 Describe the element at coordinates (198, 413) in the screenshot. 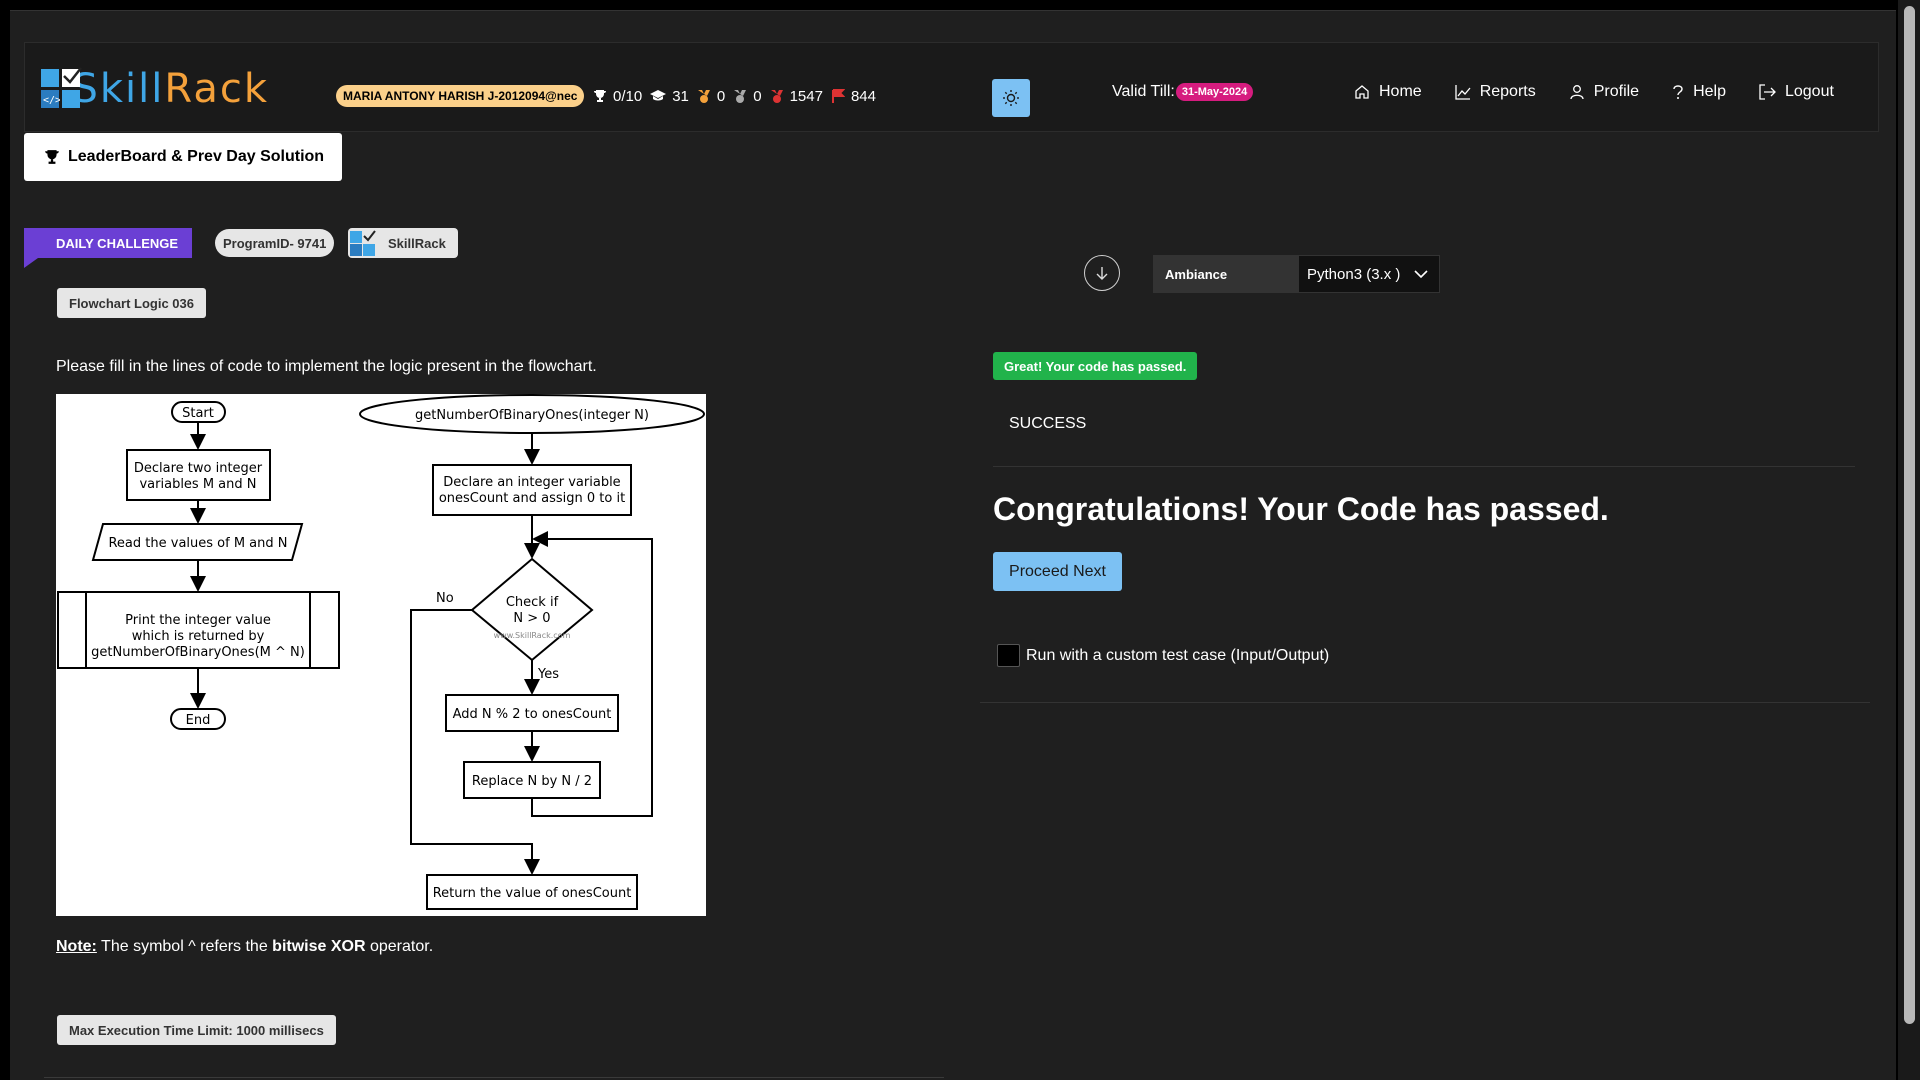

I see `fc-start: Start` at that location.